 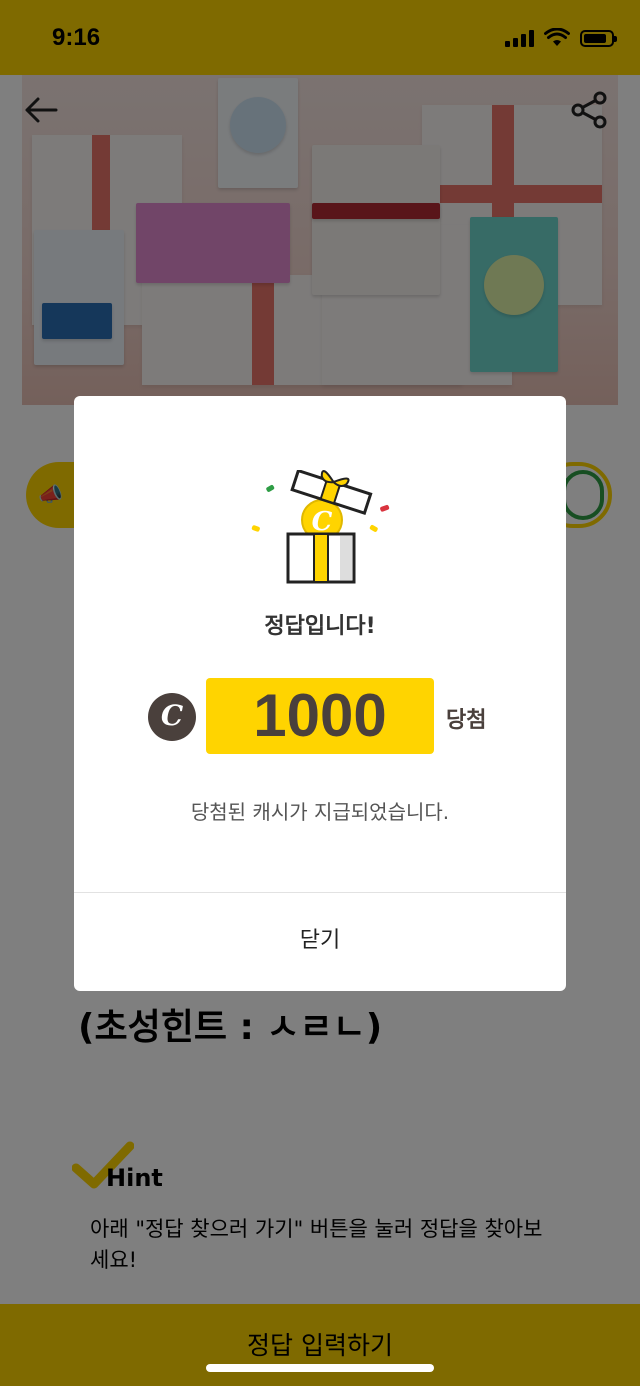 What do you see at coordinates (320, 942) in the screenshot?
I see `close-button: 닫기` at bounding box center [320, 942].